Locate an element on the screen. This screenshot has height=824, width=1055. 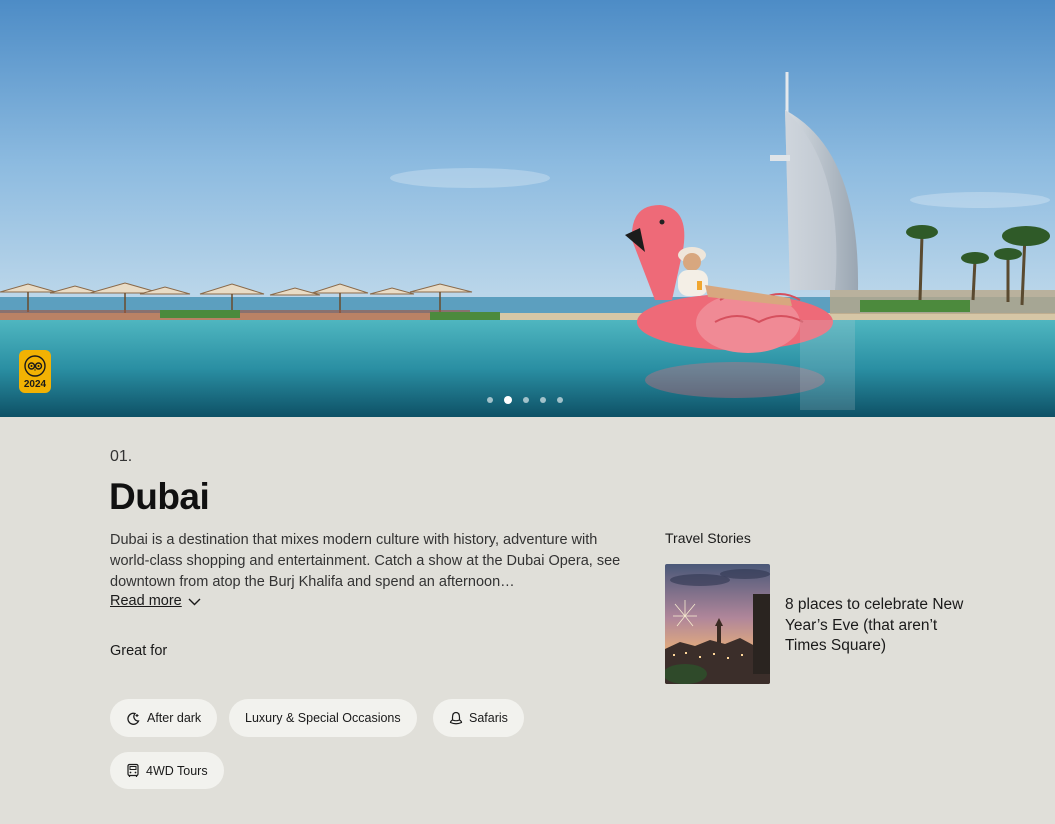
story-thumbnail is located at coordinates (717, 624).